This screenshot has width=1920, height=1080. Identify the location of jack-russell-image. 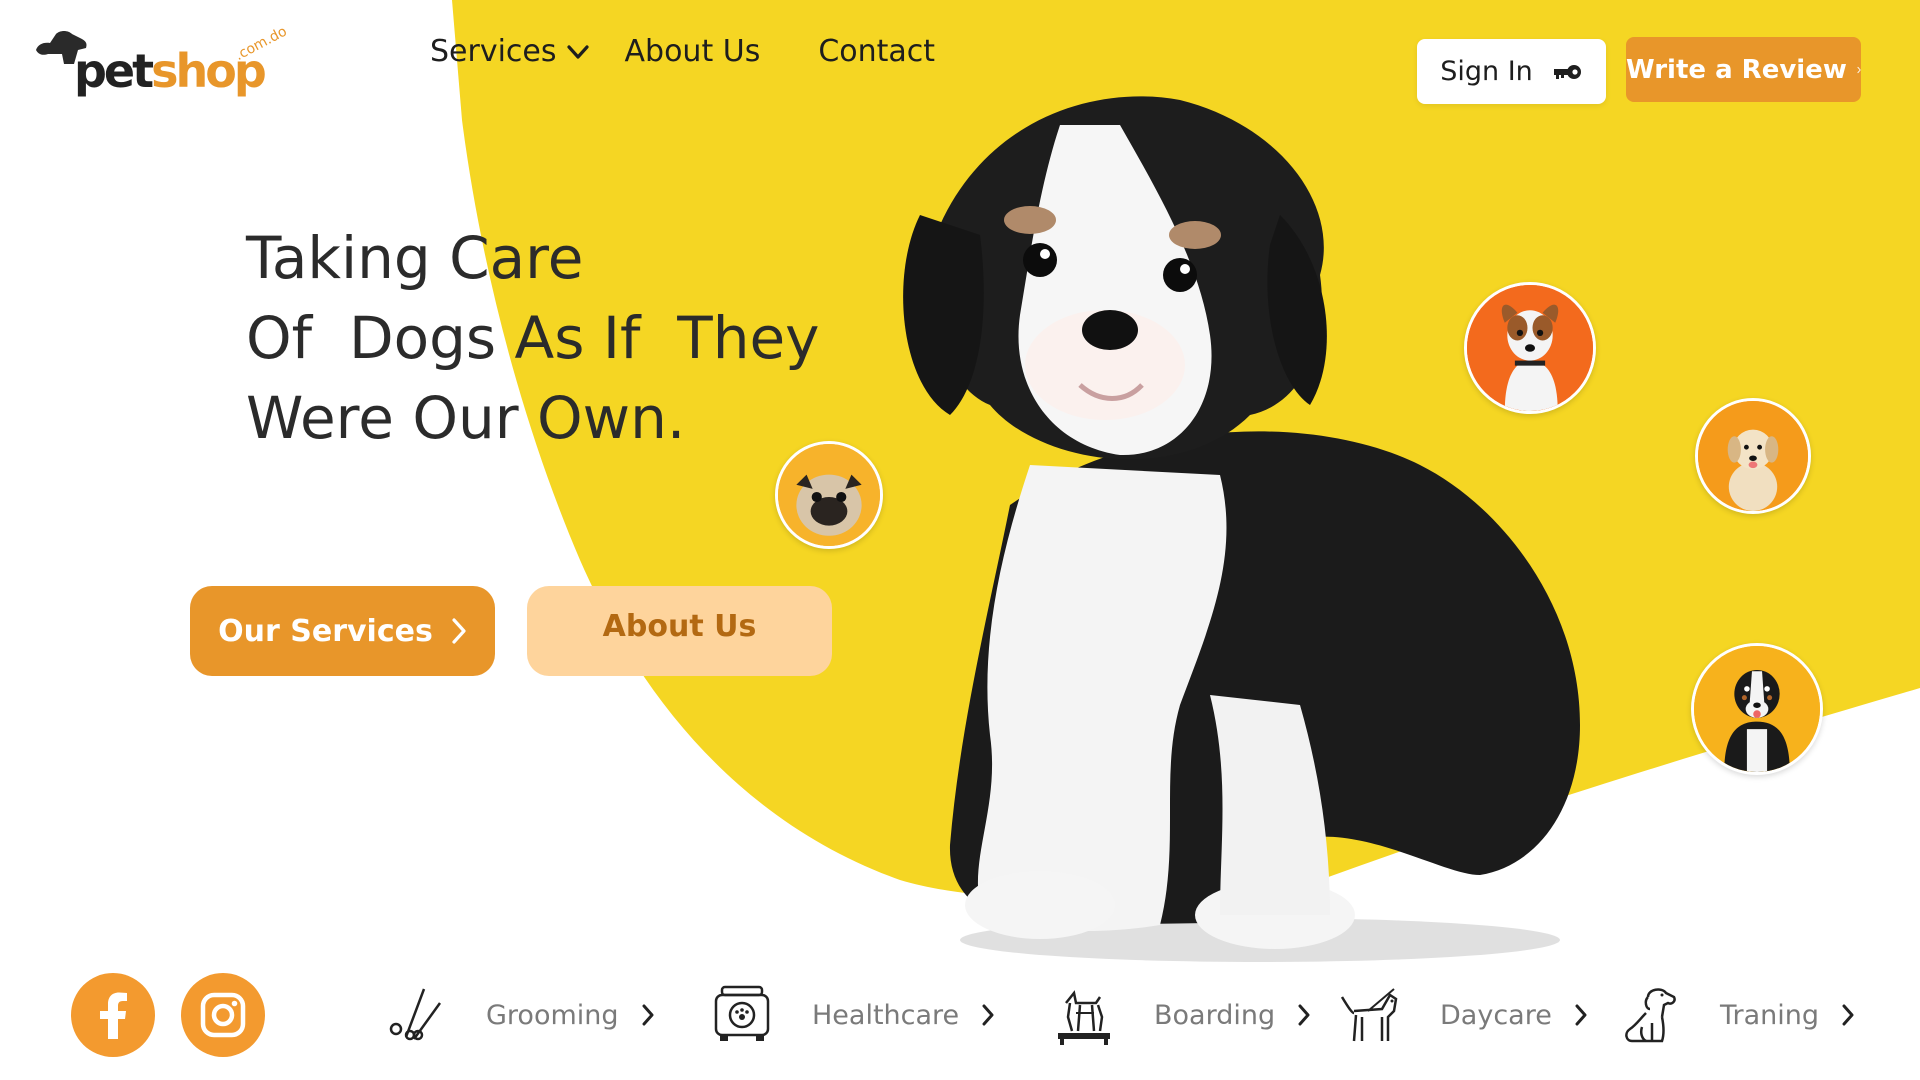
(1530, 348).